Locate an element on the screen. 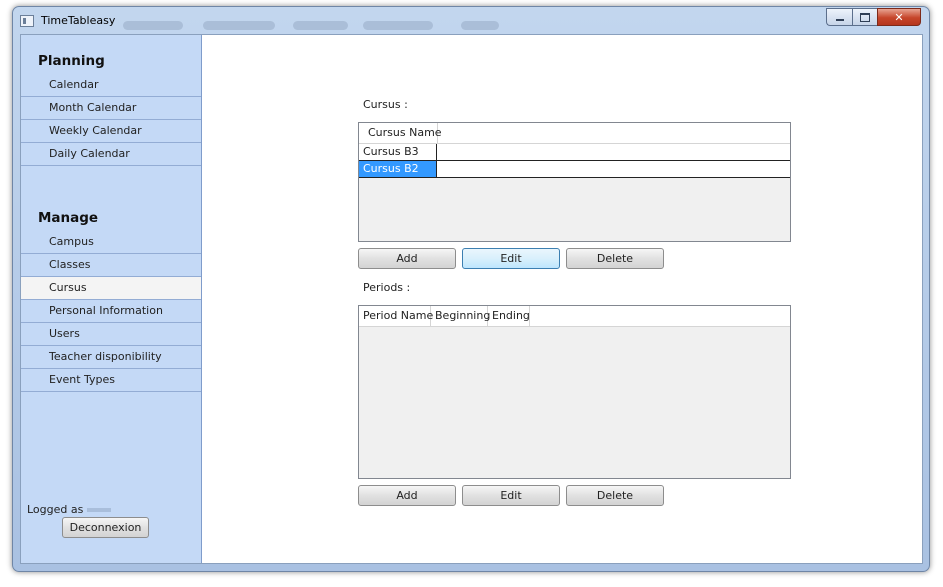  close-button: ✕ is located at coordinates (899, 17).